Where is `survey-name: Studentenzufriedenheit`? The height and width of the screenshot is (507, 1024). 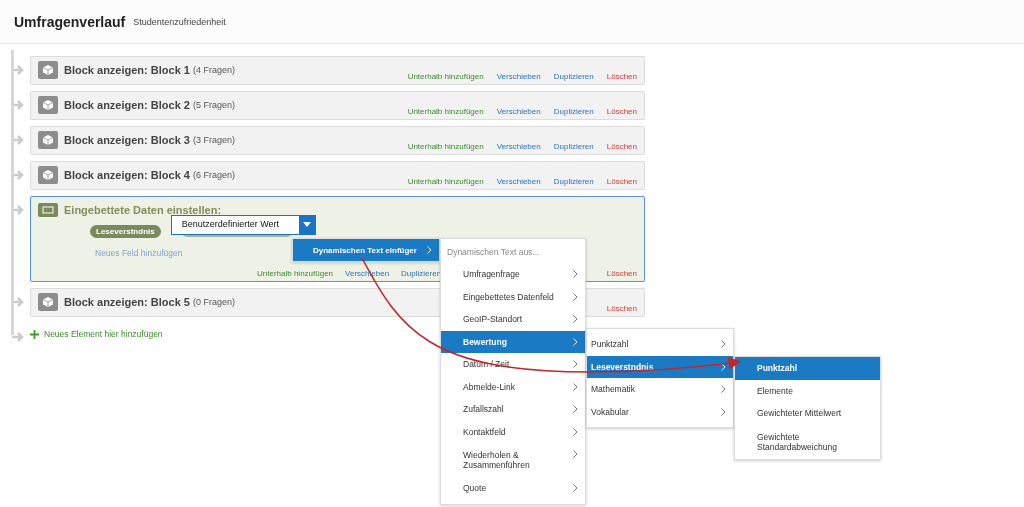
survey-name: Studentenzufriedenheit is located at coordinates (179, 21).